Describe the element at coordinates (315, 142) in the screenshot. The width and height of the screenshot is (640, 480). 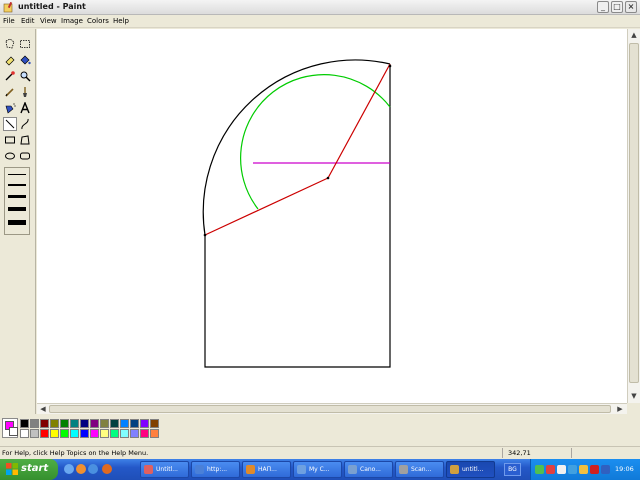
I see `inner-arc` at that location.